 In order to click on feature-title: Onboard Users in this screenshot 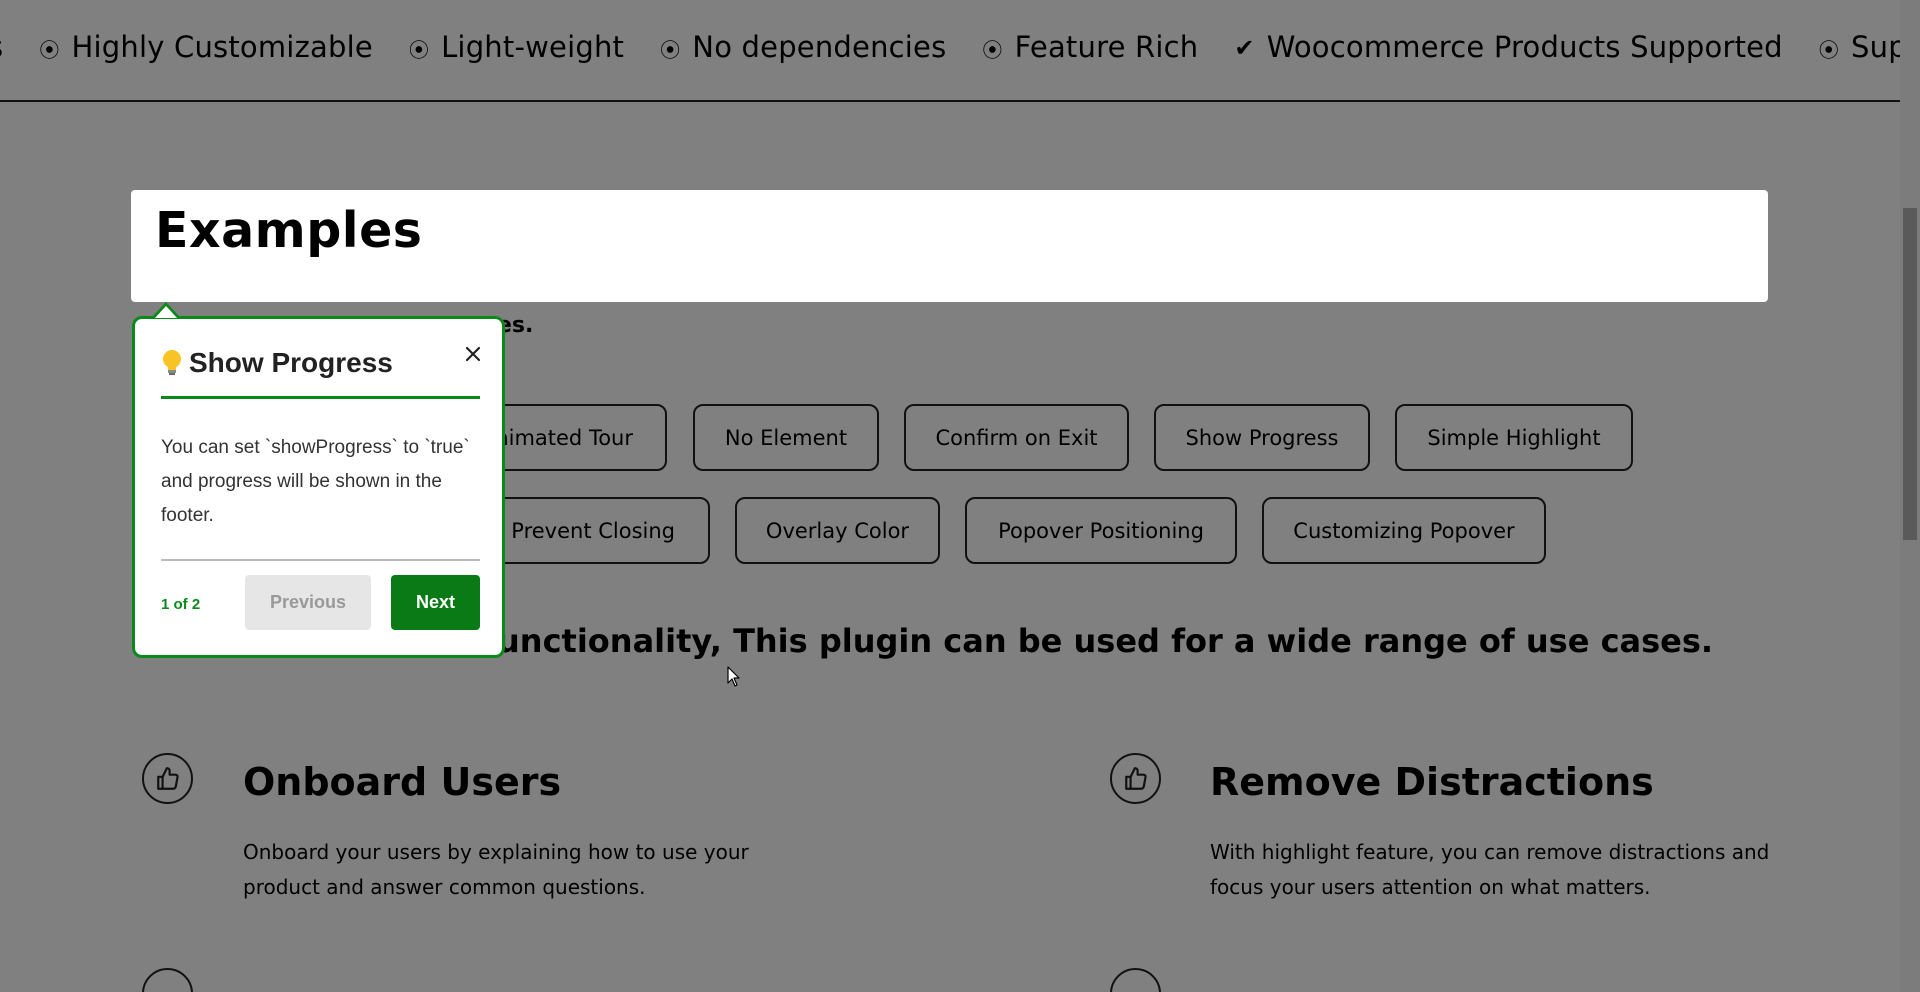, I will do `click(402, 782)`.